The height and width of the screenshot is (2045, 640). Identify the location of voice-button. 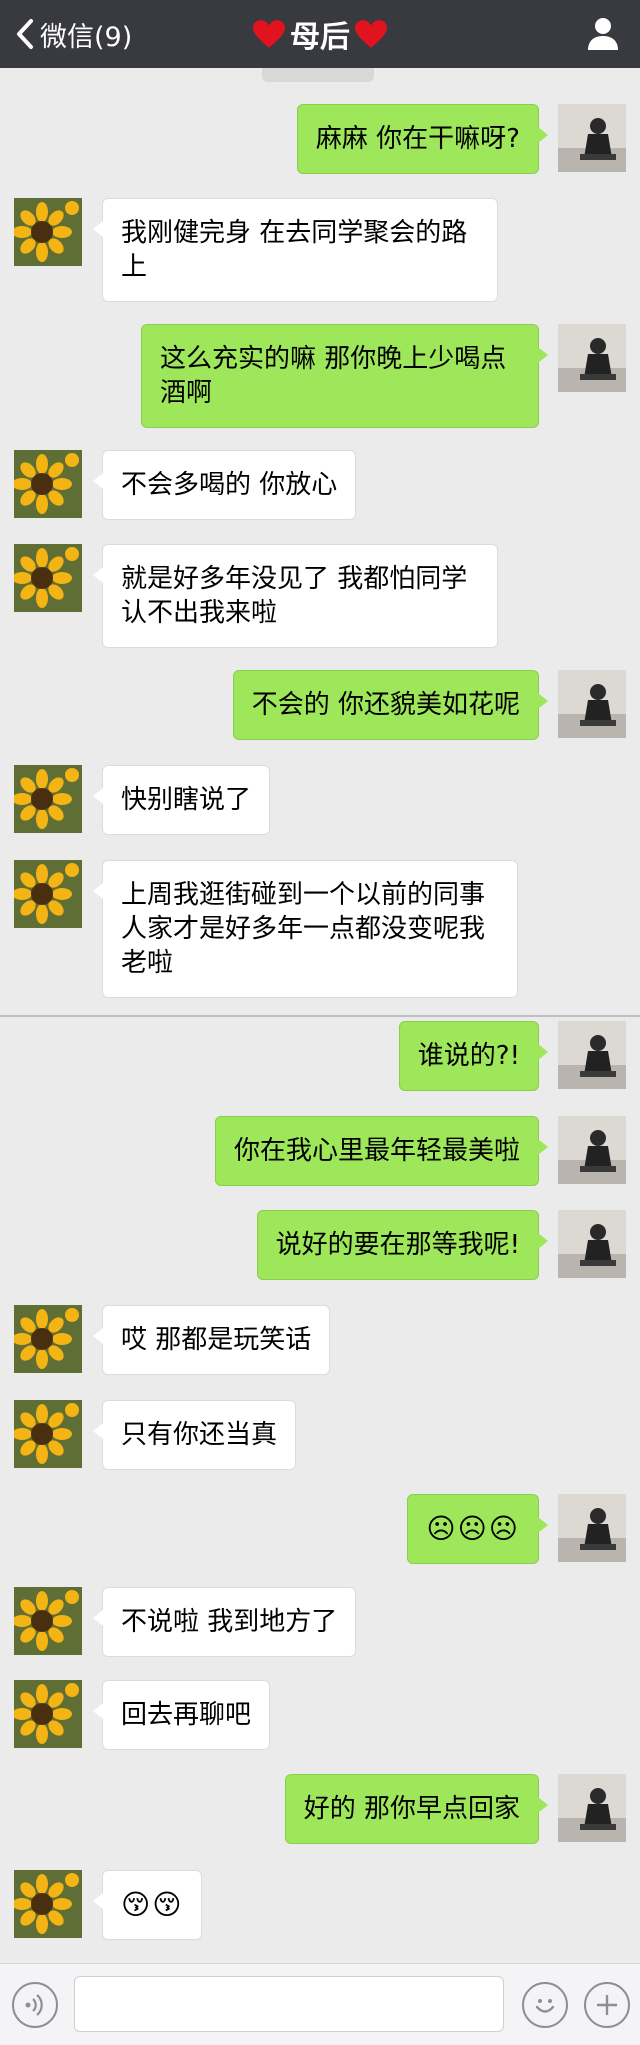
(35, 2005).